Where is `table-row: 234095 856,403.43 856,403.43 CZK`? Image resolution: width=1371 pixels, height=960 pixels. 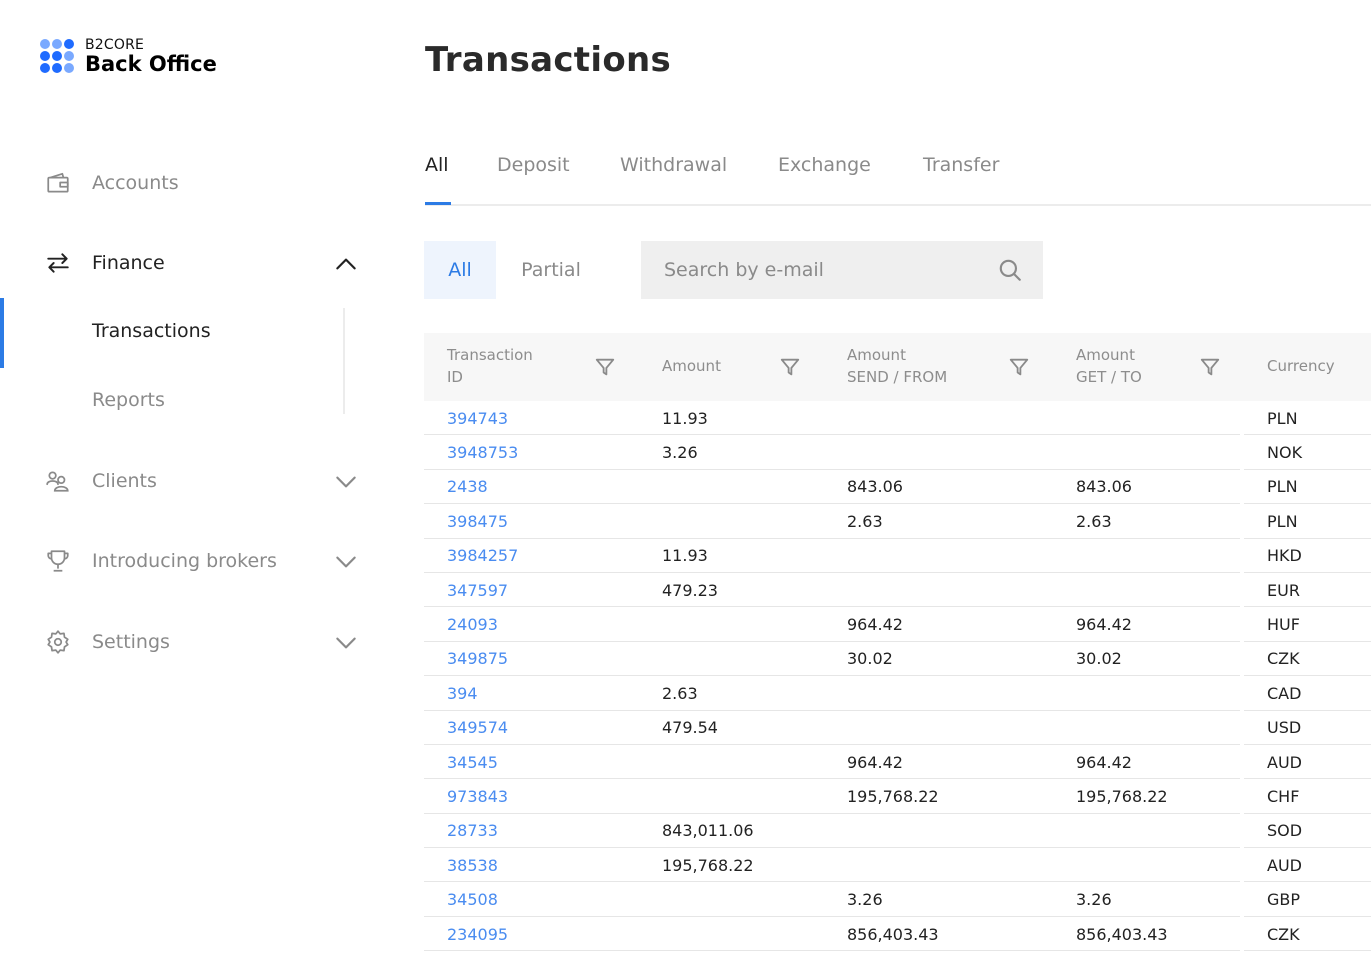
table-row: 234095 856,403.43 856,403.43 CZK is located at coordinates (897, 934).